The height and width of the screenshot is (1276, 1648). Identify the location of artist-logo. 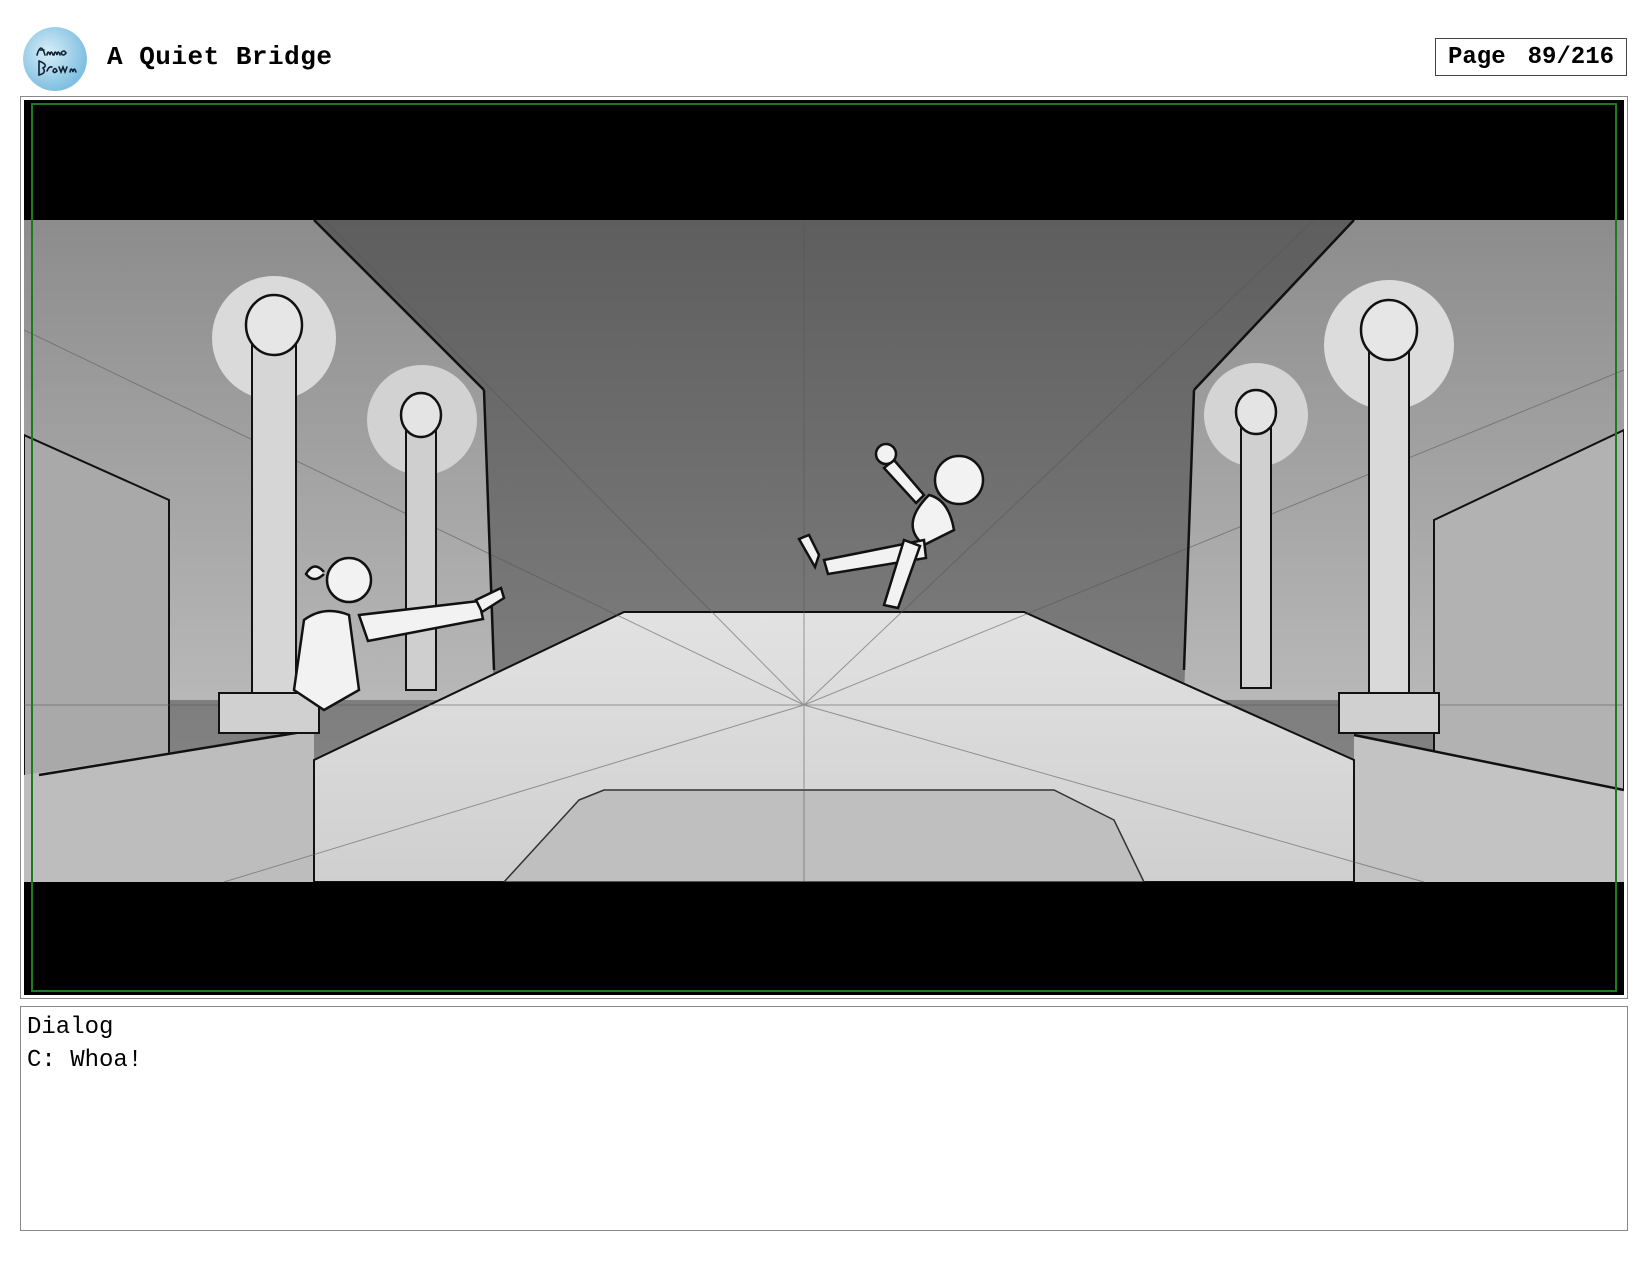
(55, 59).